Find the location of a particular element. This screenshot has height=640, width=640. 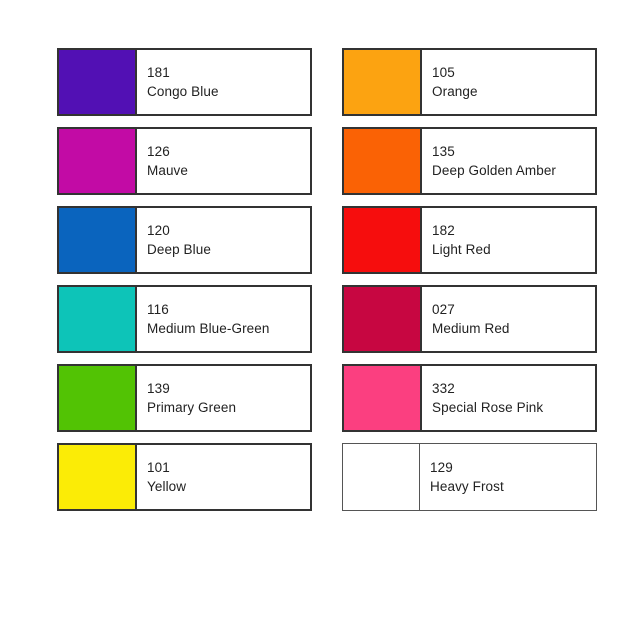

swatch-info: 120 Deep Blue is located at coordinates (222, 240).